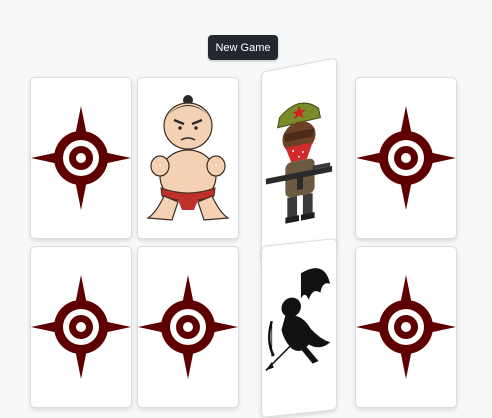 The image size is (492, 418). I want to click on sumo-wrestler-icon, so click(188, 158).